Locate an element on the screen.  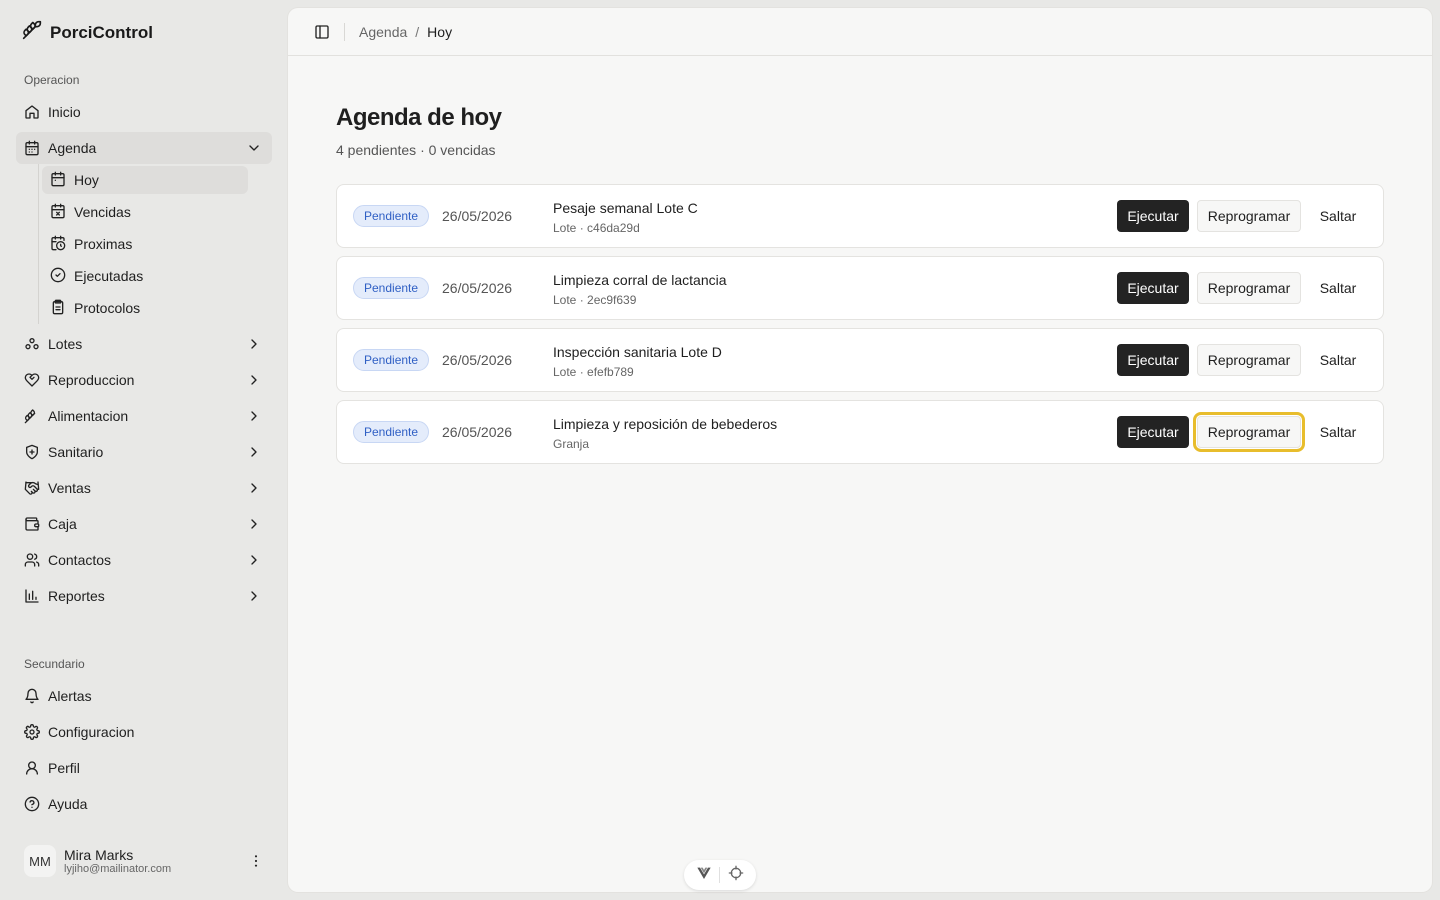
breadcrumb-agenda: Agenda is located at coordinates (383, 32).